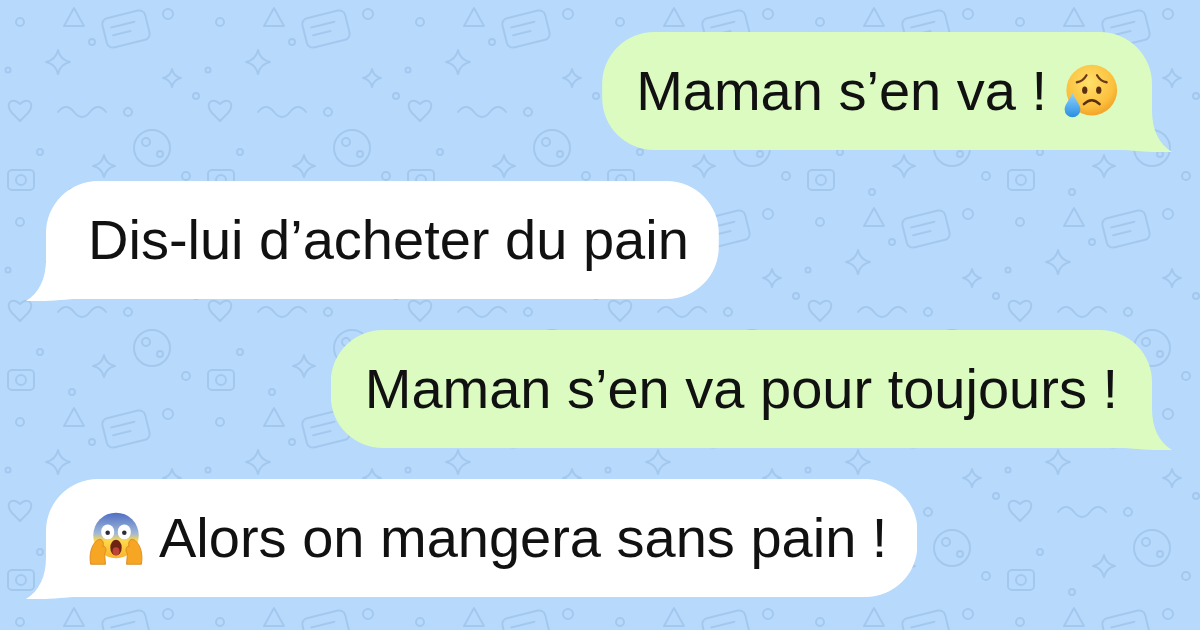 The height and width of the screenshot is (630, 1200). Describe the element at coordinates (388, 240) in the screenshot. I see `message-text: Dis-lui d’acheter du pain` at that location.